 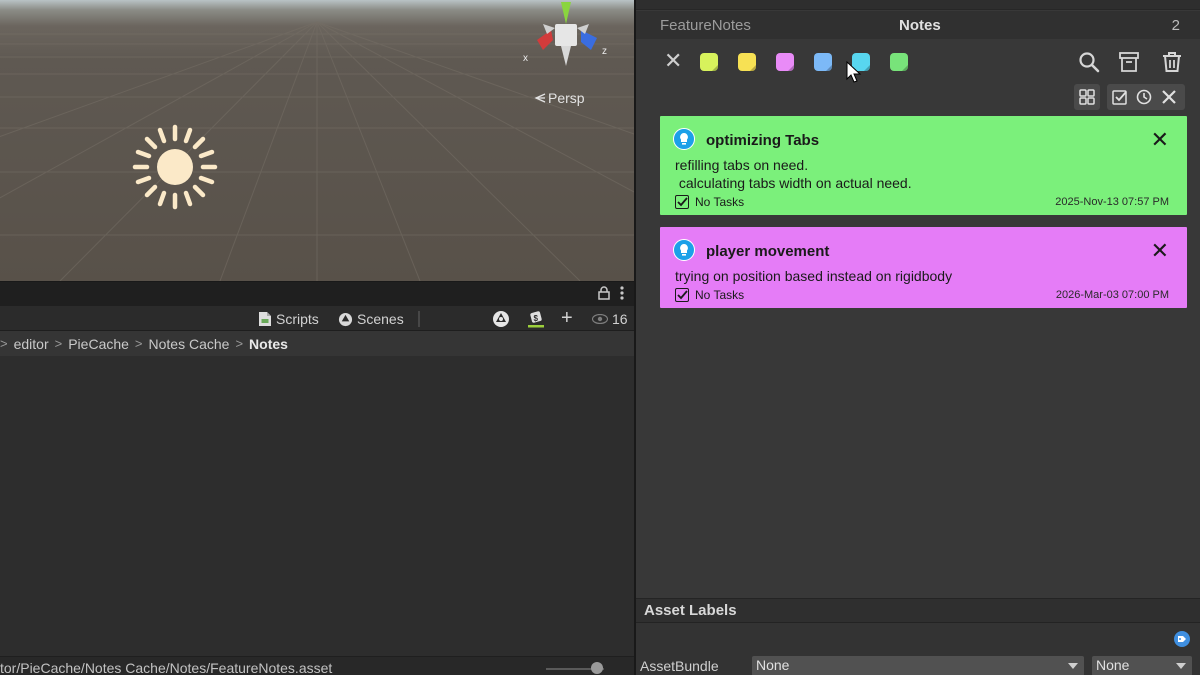 What do you see at coordinates (317, 293) in the screenshot?
I see `project-panel-header` at bounding box center [317, 293].